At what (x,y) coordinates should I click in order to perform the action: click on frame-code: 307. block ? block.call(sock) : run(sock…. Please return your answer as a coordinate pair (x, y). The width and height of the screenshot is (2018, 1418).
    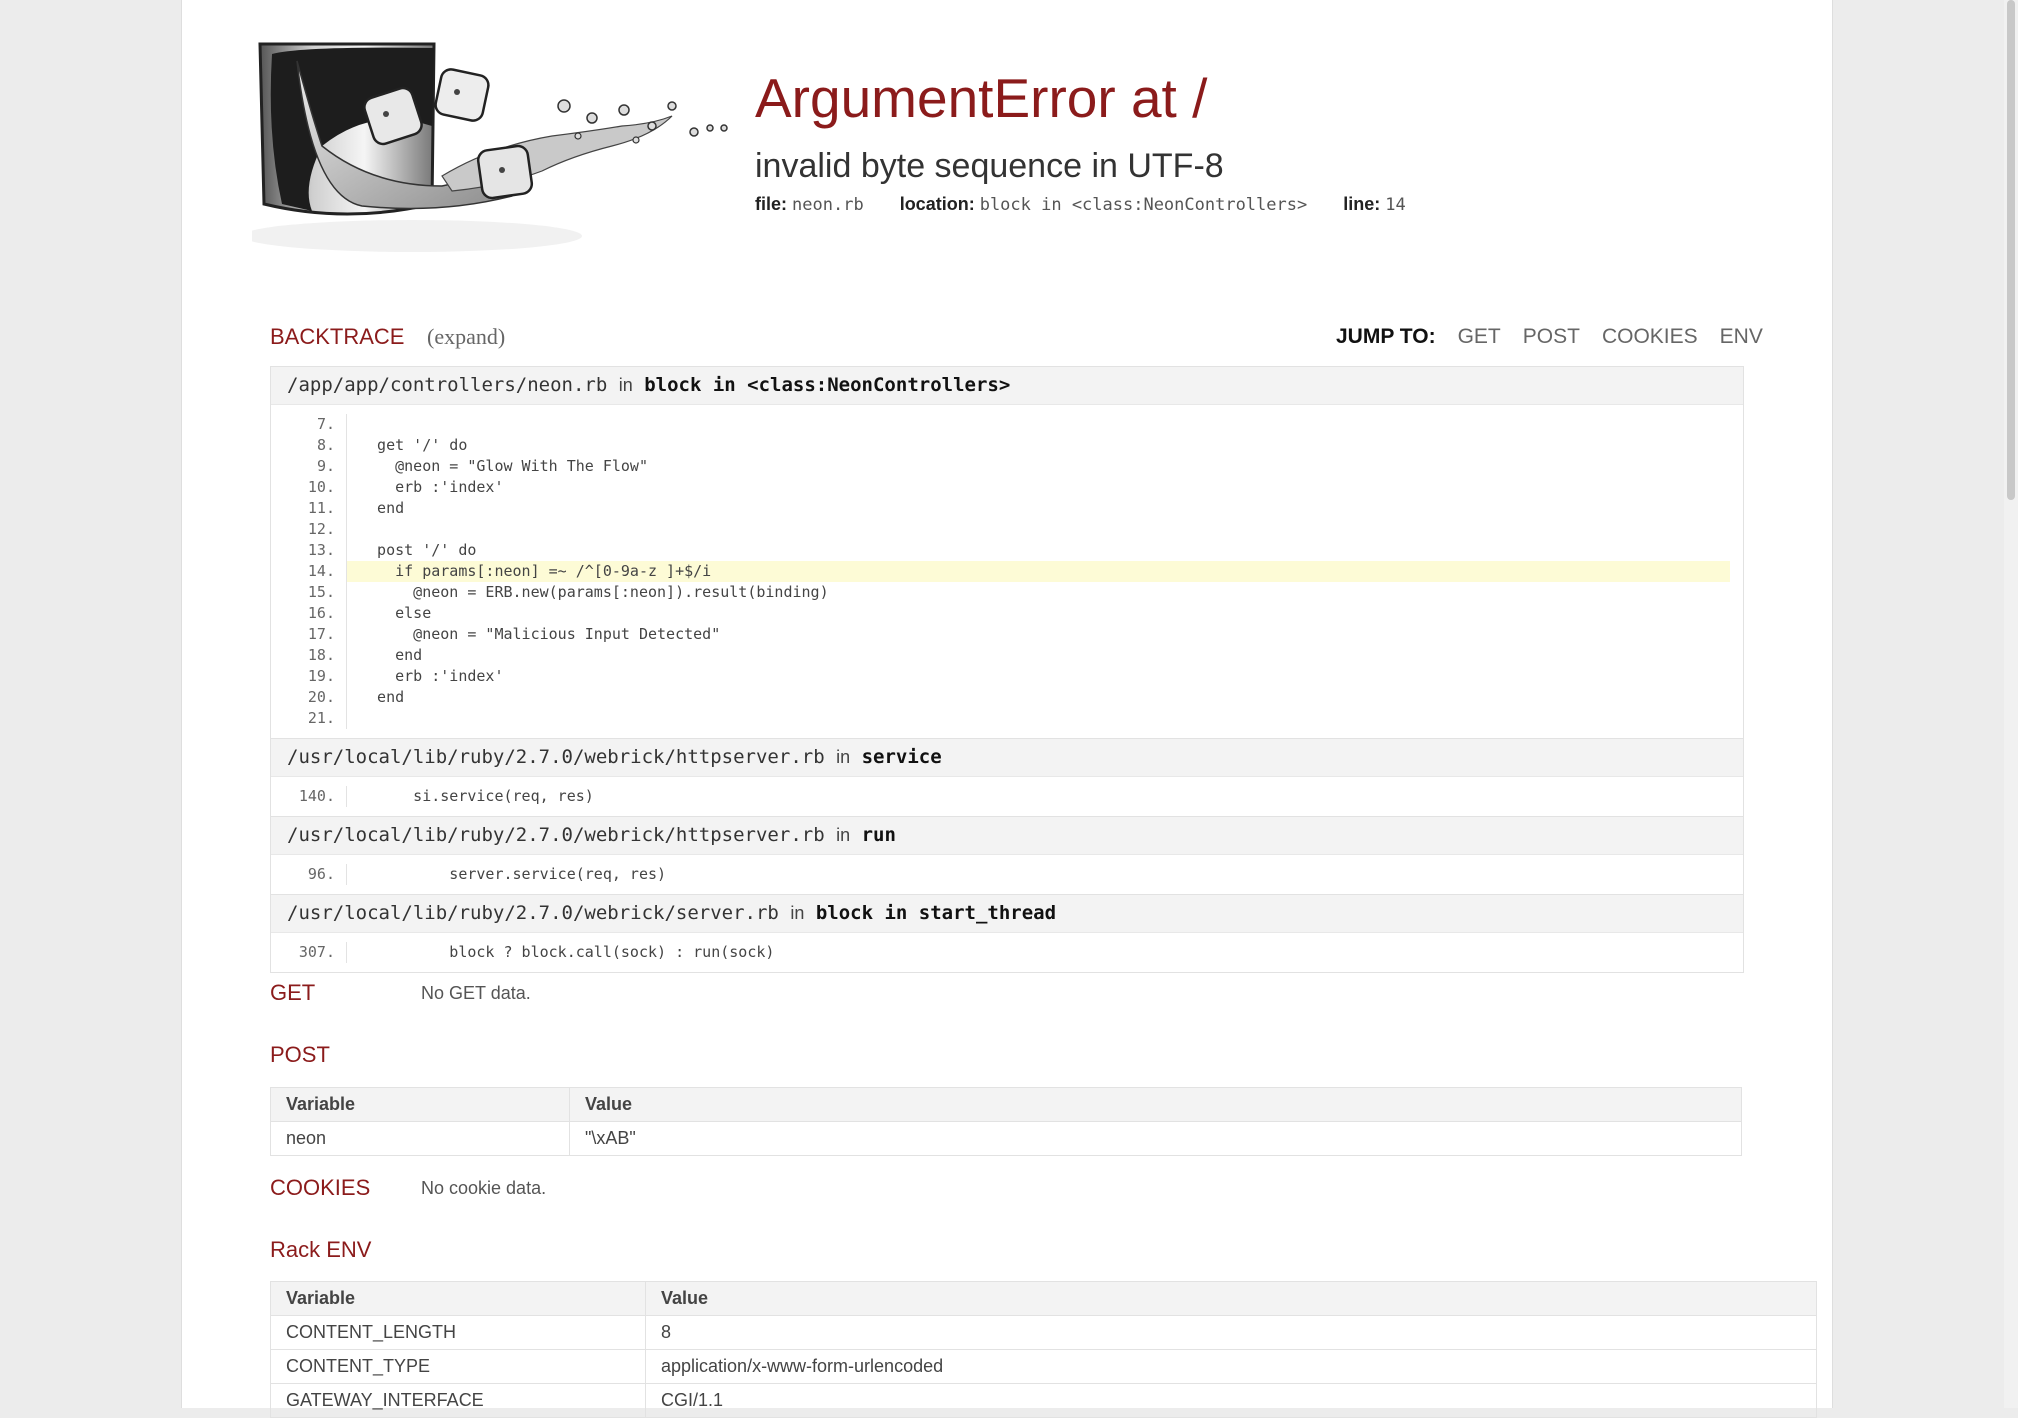
    Looking at the image, I should click on (1007, 952).